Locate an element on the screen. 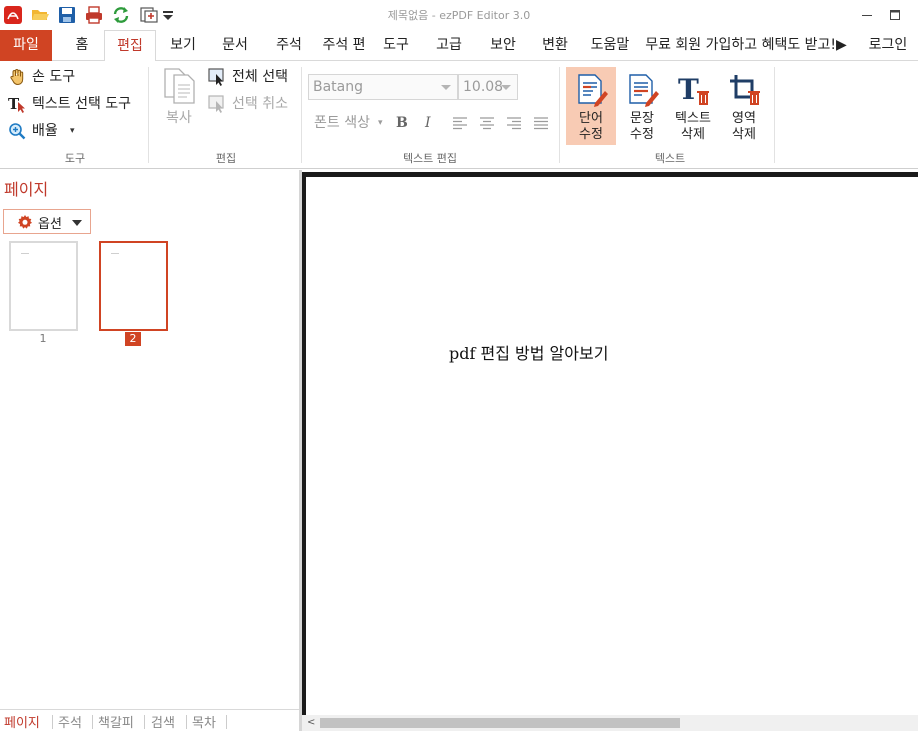 Image resolution: width=918 pixels, height=731 pixels. text-group-label: 텍스트 is located at coordinates (670, 158).